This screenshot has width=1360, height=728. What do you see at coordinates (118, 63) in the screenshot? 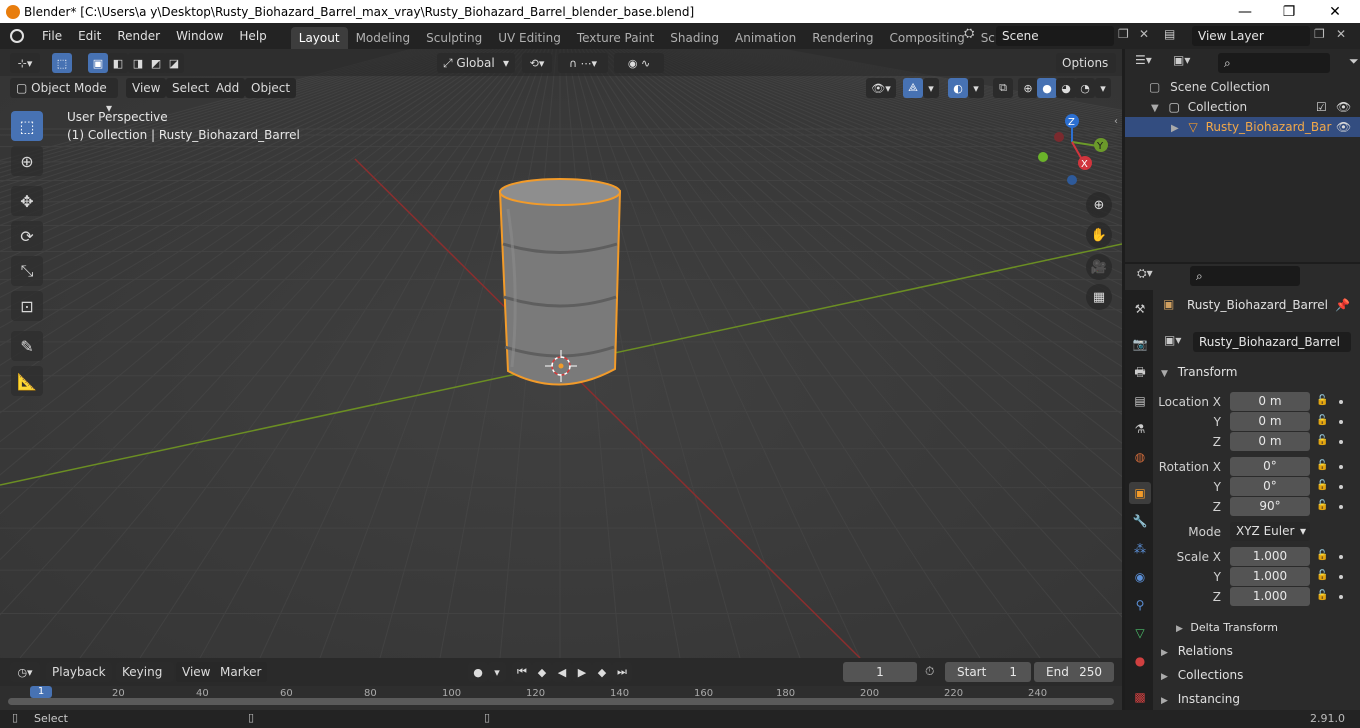
I see `select-mode-extend-icon: ◧` at bounding box center [118, 63].